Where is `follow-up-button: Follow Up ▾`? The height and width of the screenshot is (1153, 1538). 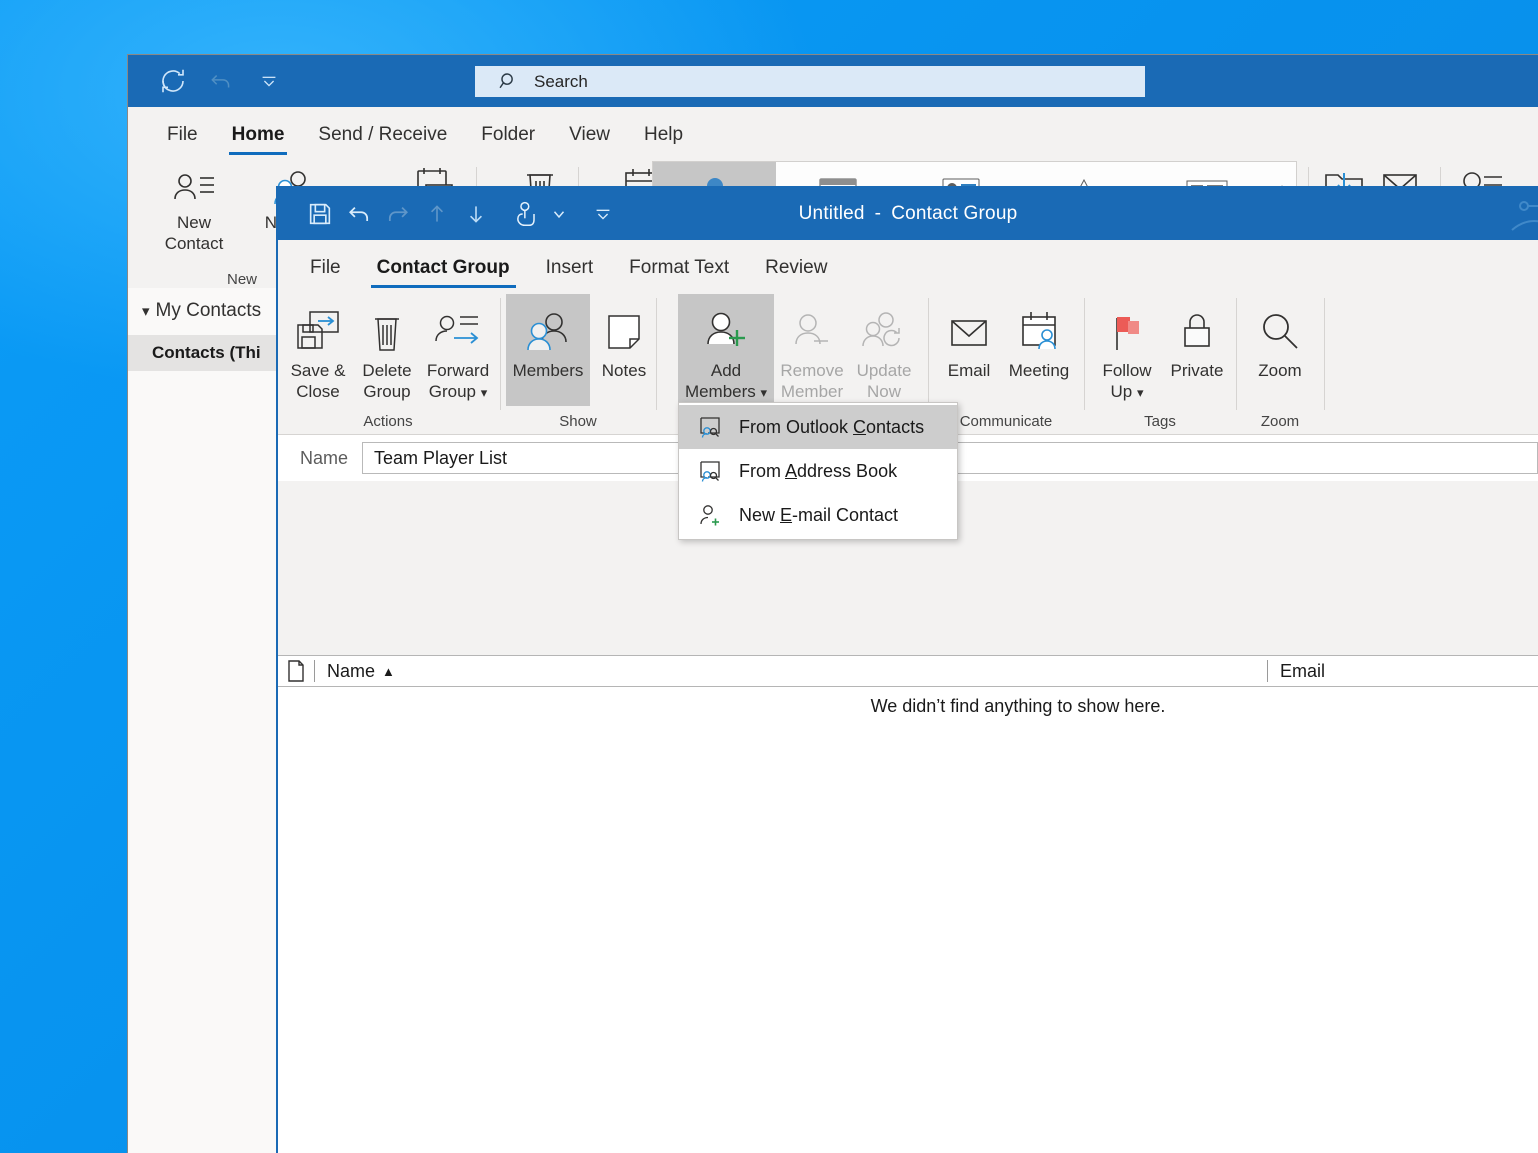
follow-up-button: Follow Up ▾ is located at coordinates (1127, 348).